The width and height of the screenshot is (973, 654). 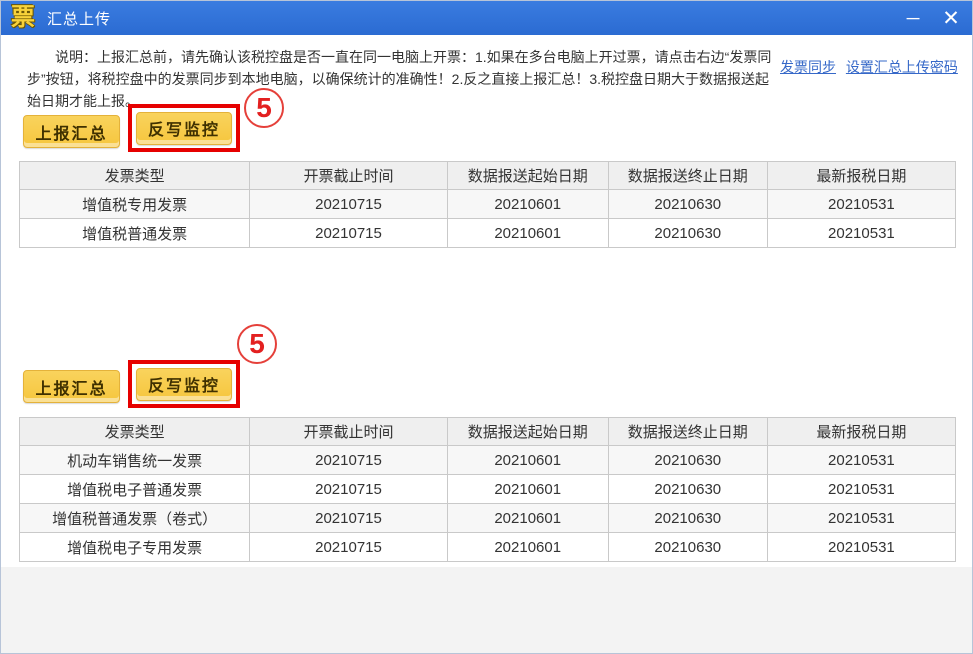 What do you see at coordinates (134, 204) in the screenshot?
I see `table-cell: 增值税专用发票` at bounding box center [134, 204].